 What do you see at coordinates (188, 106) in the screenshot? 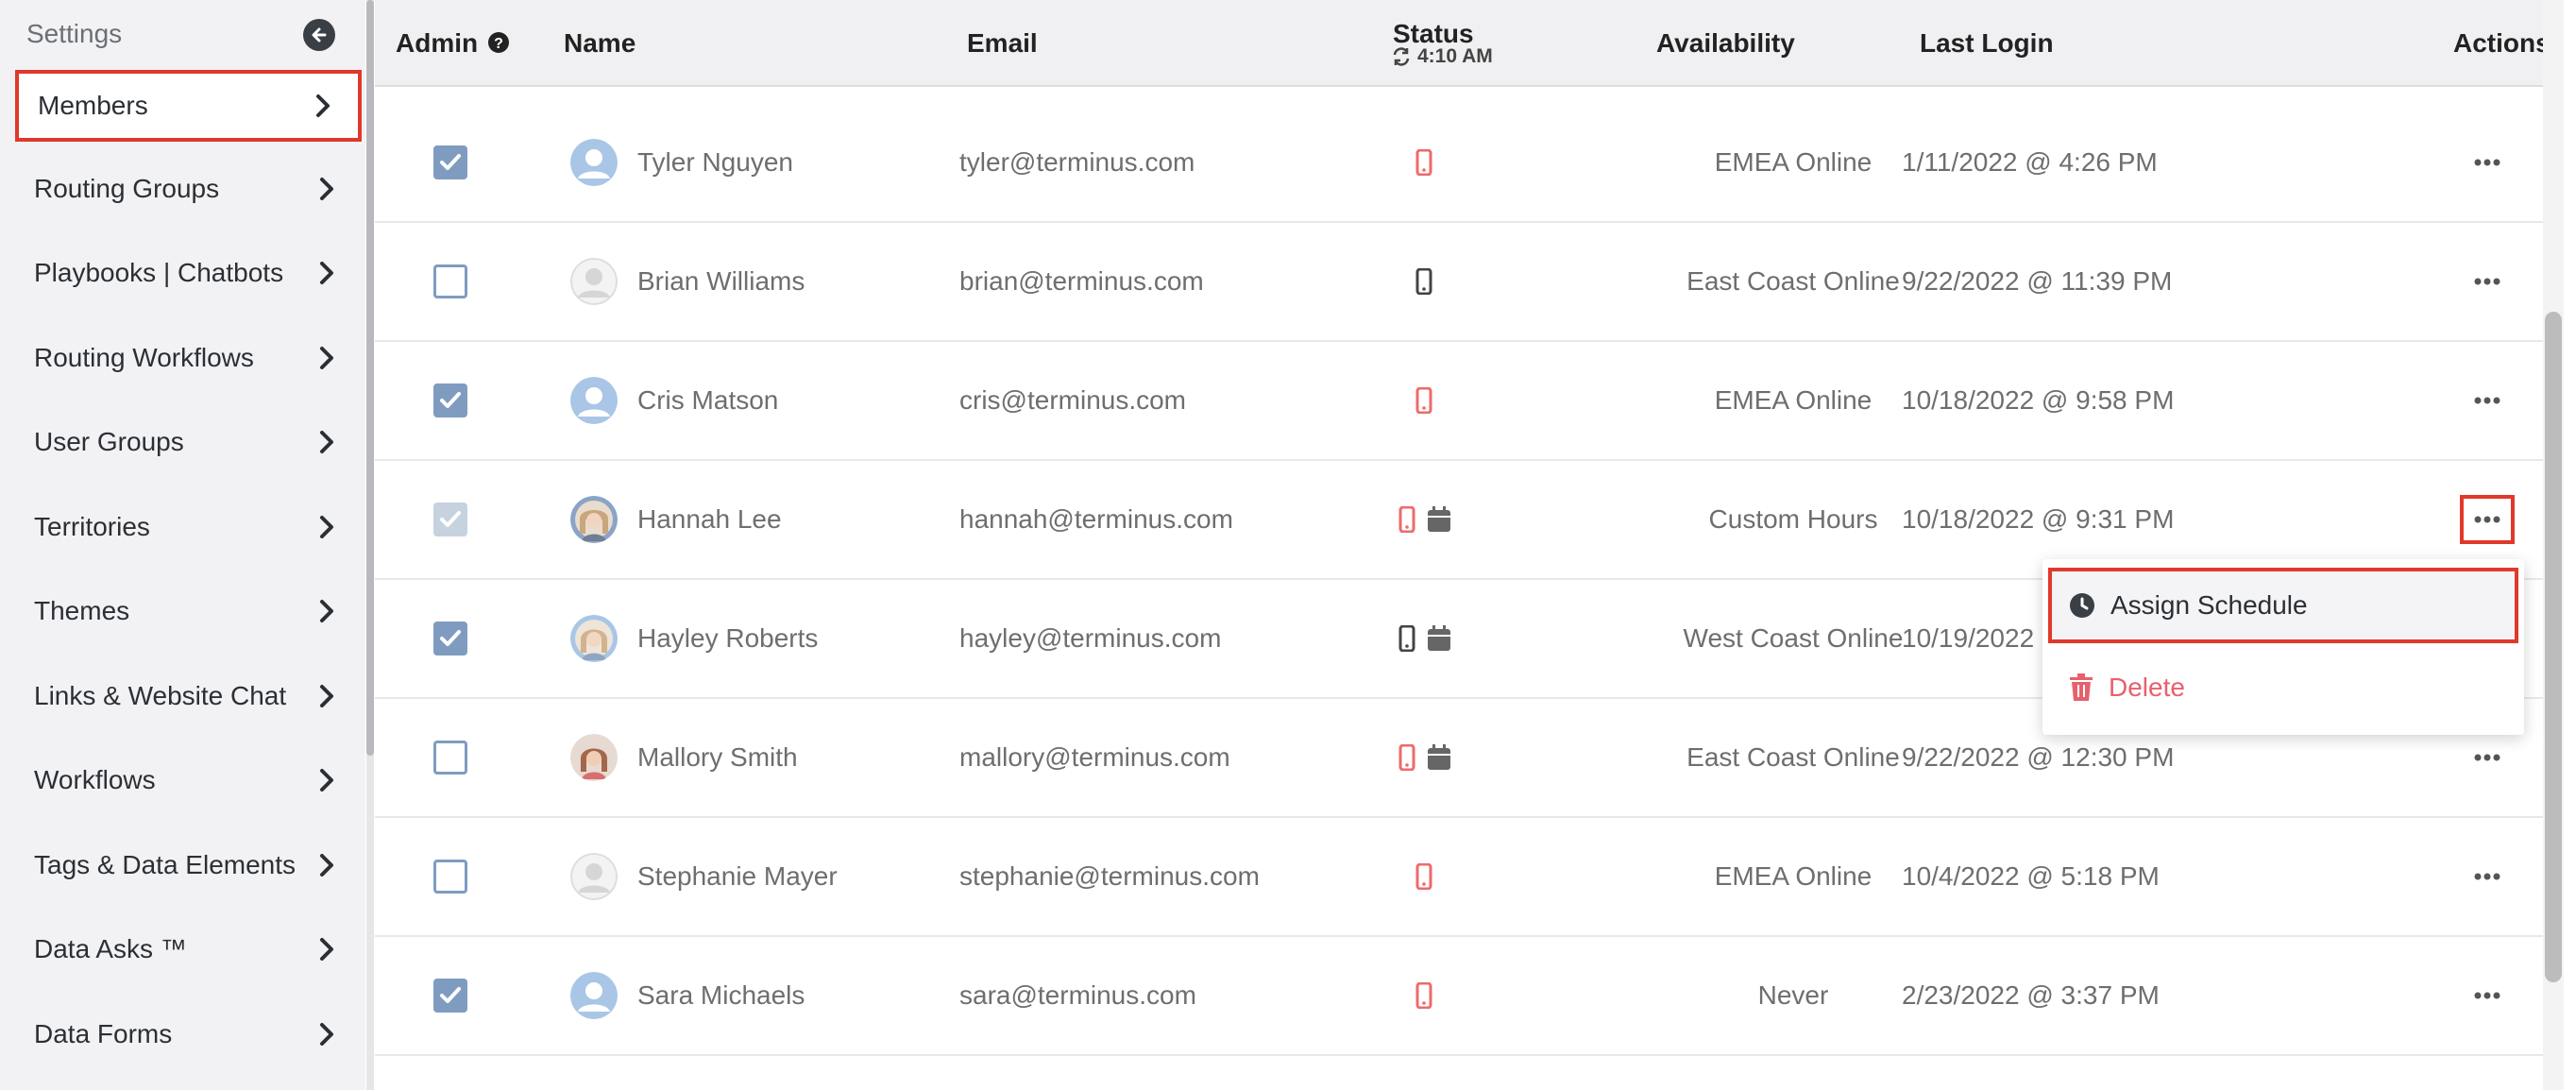
I see `sidebar-item-members: Members` at bounding box center [188, 106].